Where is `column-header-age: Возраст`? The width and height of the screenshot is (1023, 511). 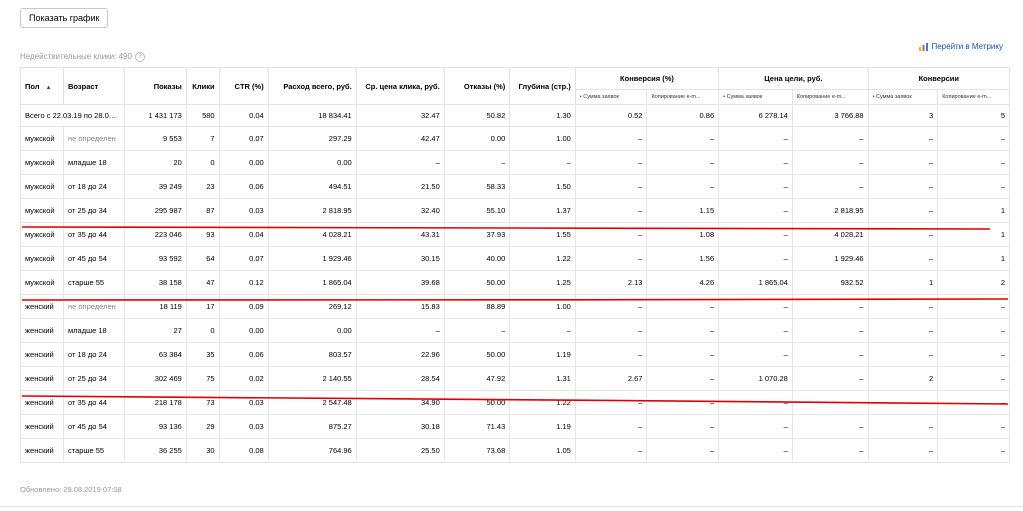
column-header-age: Возраст is located at coordinates (94, 86).